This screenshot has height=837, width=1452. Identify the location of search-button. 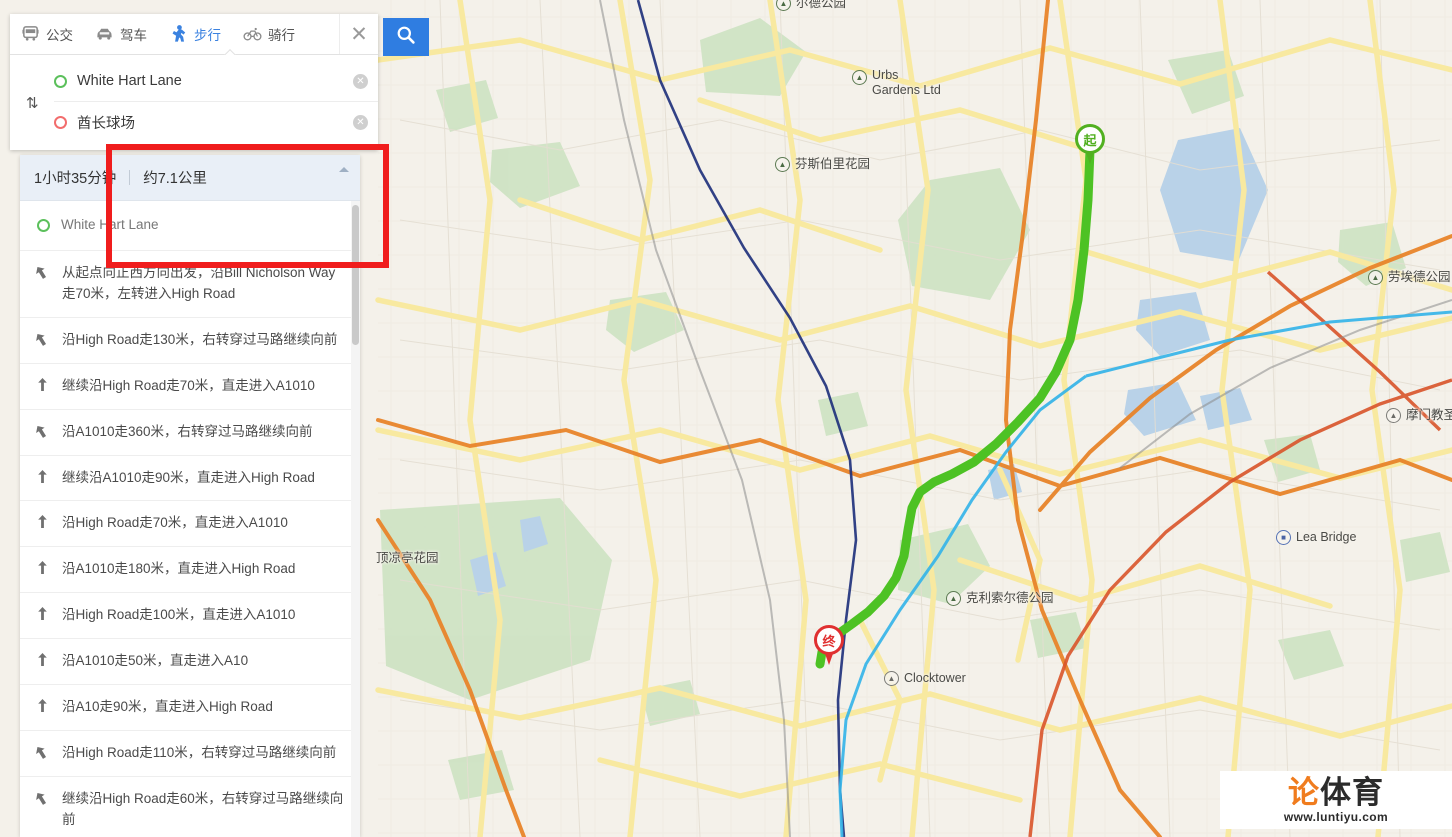
(406, 37).